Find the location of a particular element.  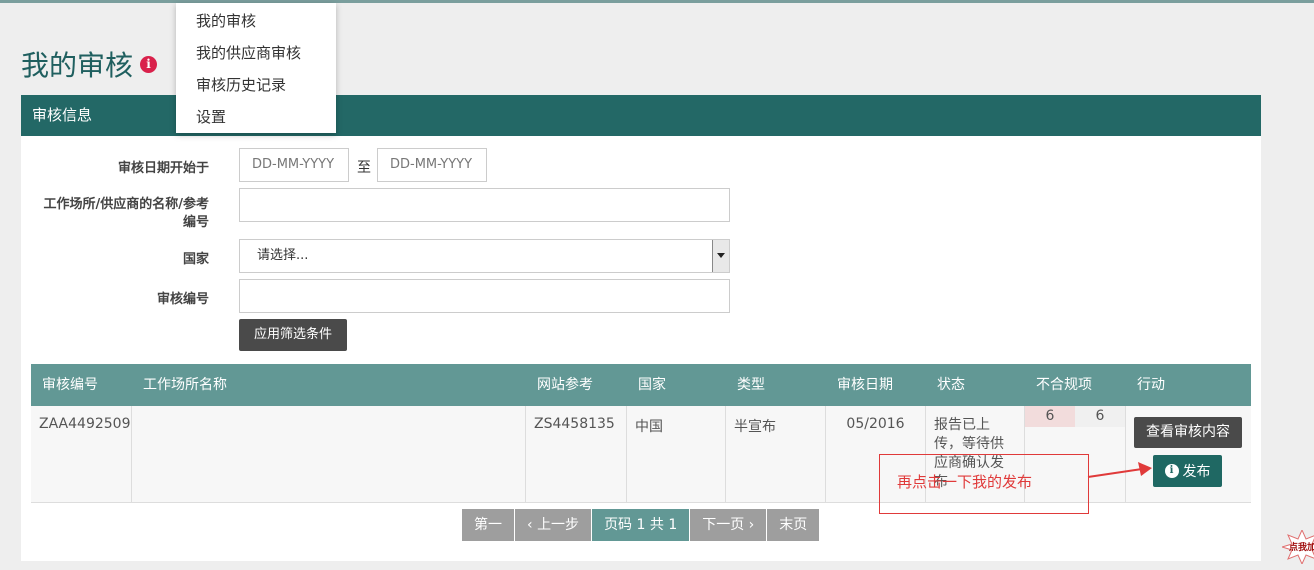

page-current-indicator: 页码 1 共 1 is located at coordinates (641, 525).